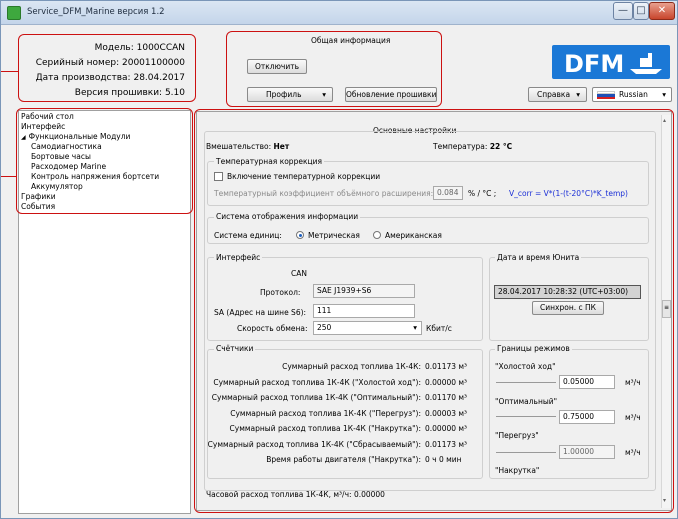 The height and width of the screenshot is (519, 678). I want to click on datetime-value: 28.04.2017 10:28:32 (UTC+03:00), so click(567, 292).